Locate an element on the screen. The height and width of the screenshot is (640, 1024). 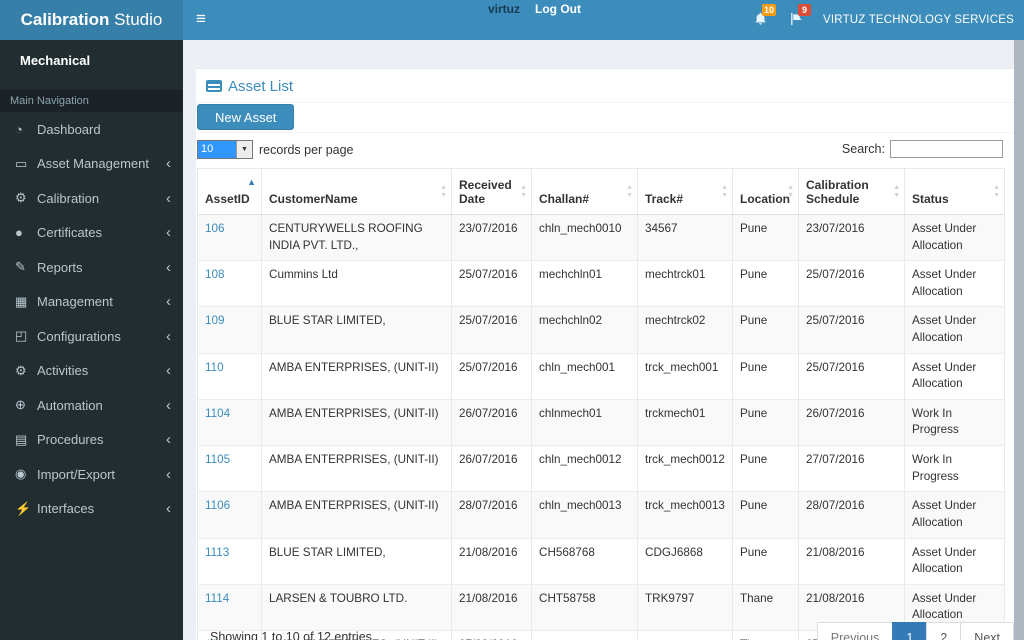
received-date-cell: 25/07/2016 is located at coordinates (491, 330).